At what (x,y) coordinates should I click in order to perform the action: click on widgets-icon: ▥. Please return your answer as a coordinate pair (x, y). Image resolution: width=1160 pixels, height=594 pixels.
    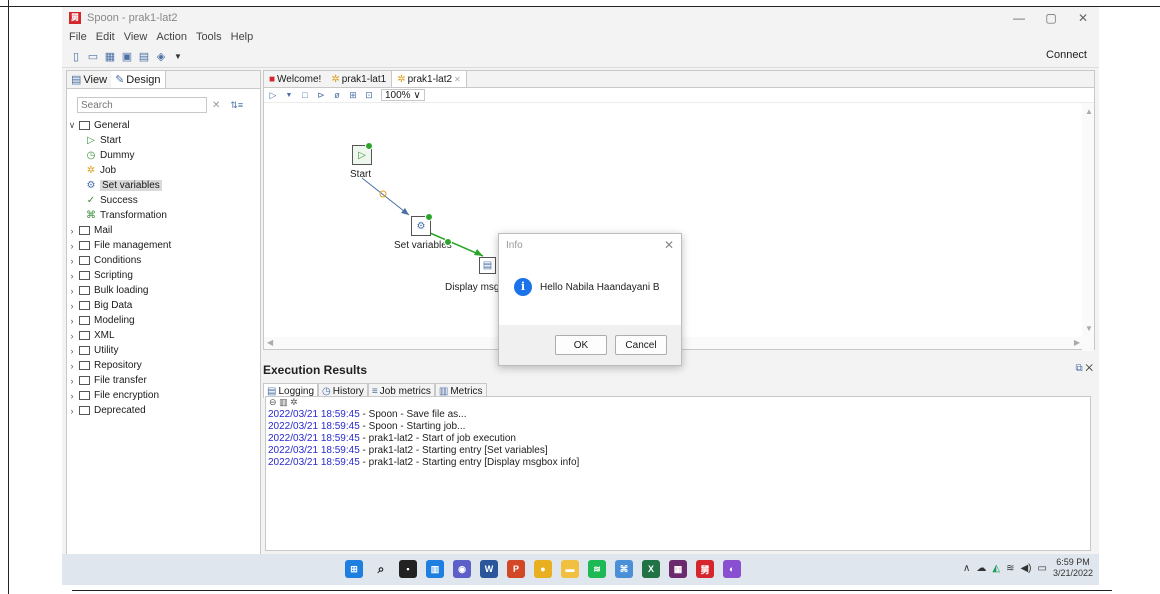
    Looking at the image, I should click on (435, 569).